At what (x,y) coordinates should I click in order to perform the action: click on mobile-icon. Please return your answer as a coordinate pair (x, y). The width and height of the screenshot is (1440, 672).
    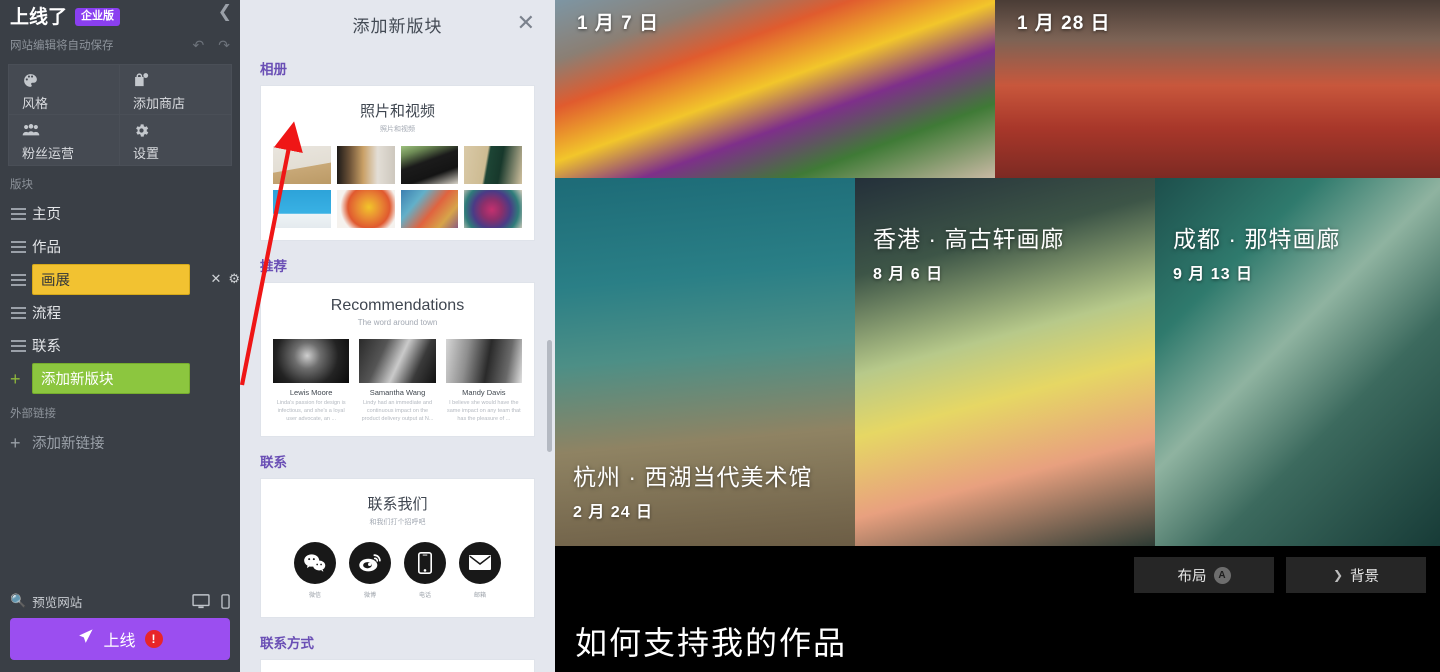
    Looking at the image, I should click on (225, 601).